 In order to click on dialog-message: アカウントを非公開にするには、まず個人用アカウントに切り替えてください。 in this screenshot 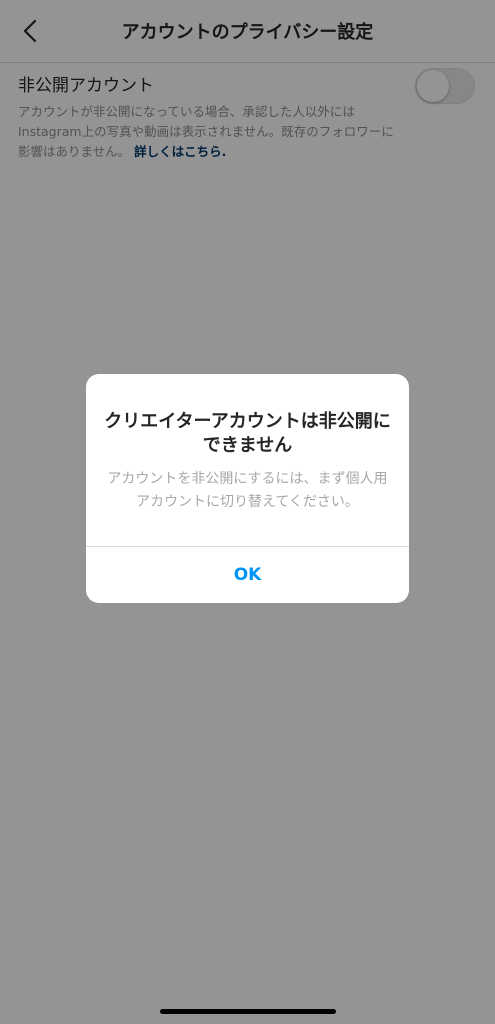, I will do `click(247, 490)`.